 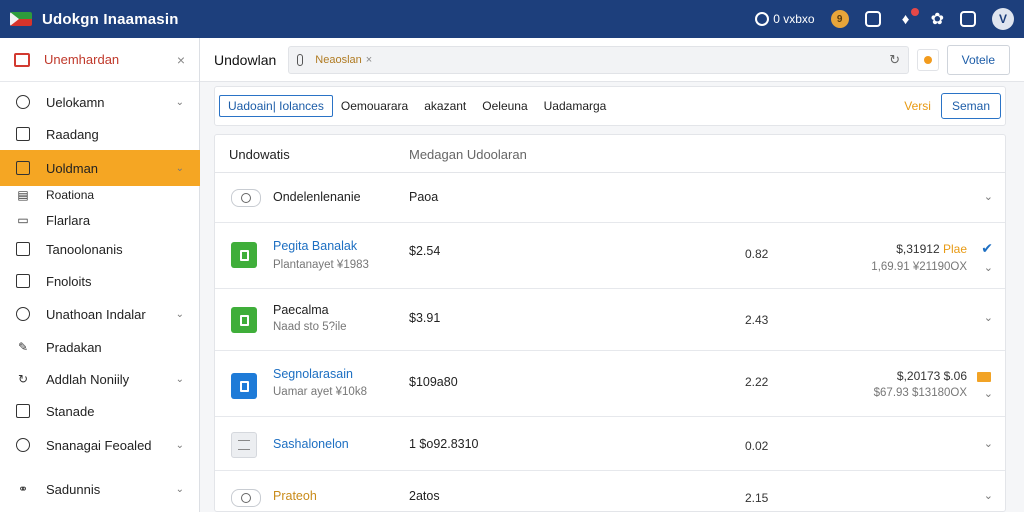 I want to click on clock-icon, so click(x=23, y=102).